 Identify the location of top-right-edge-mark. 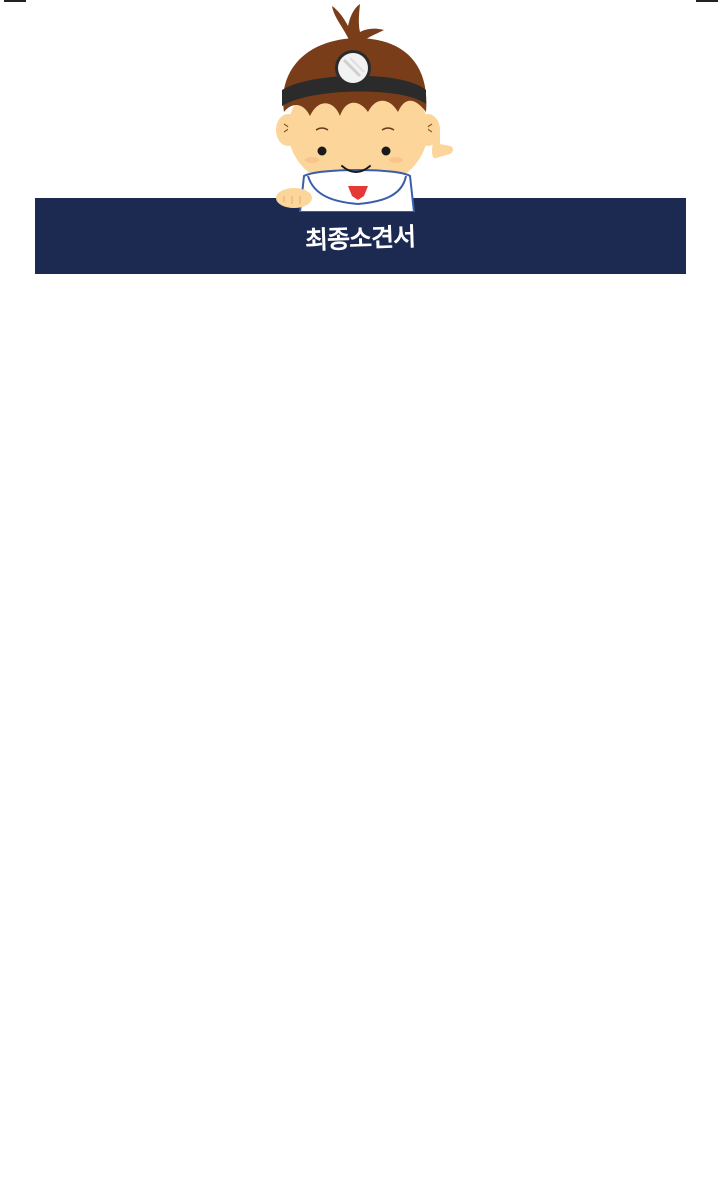
(707, 1).